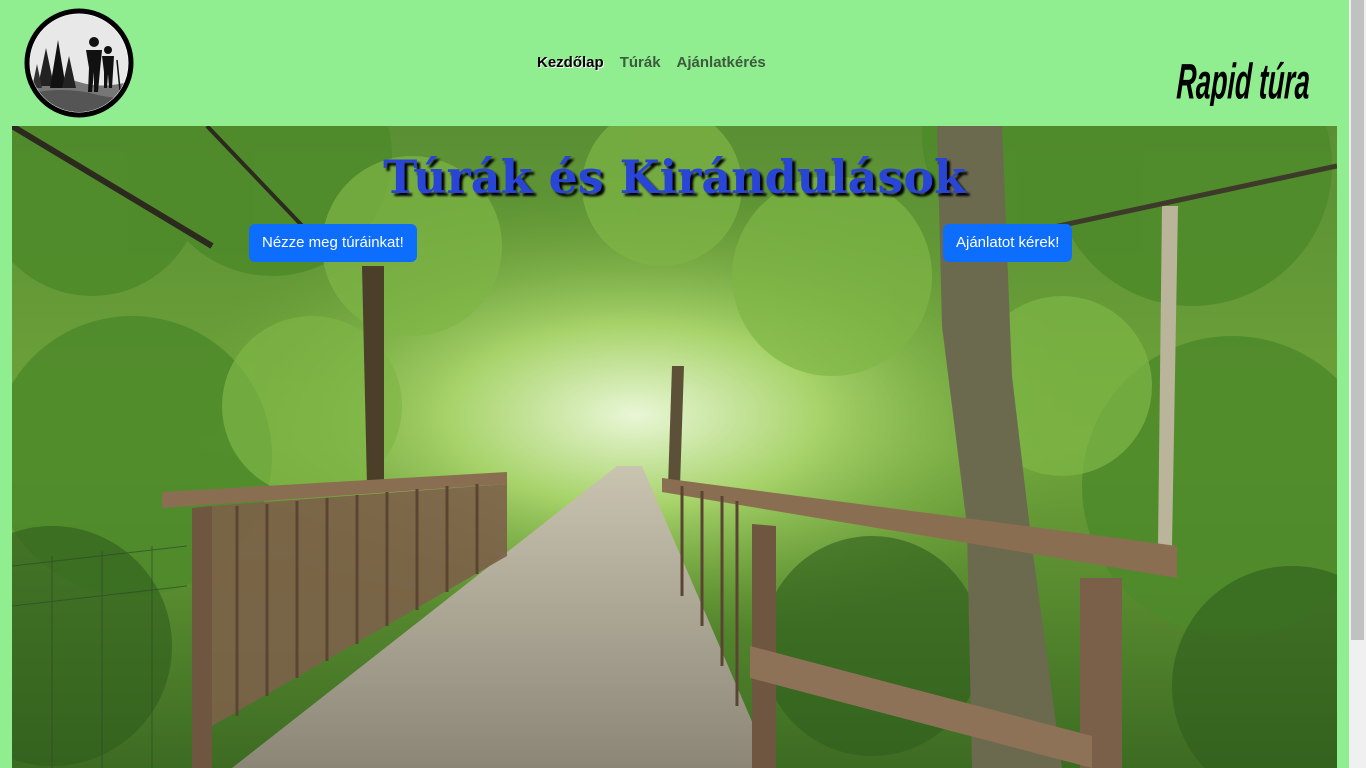 This screenshot has height=768, width=1366. I want to click on hero-title: Túrák és Kirándulások, so click(674, 177).